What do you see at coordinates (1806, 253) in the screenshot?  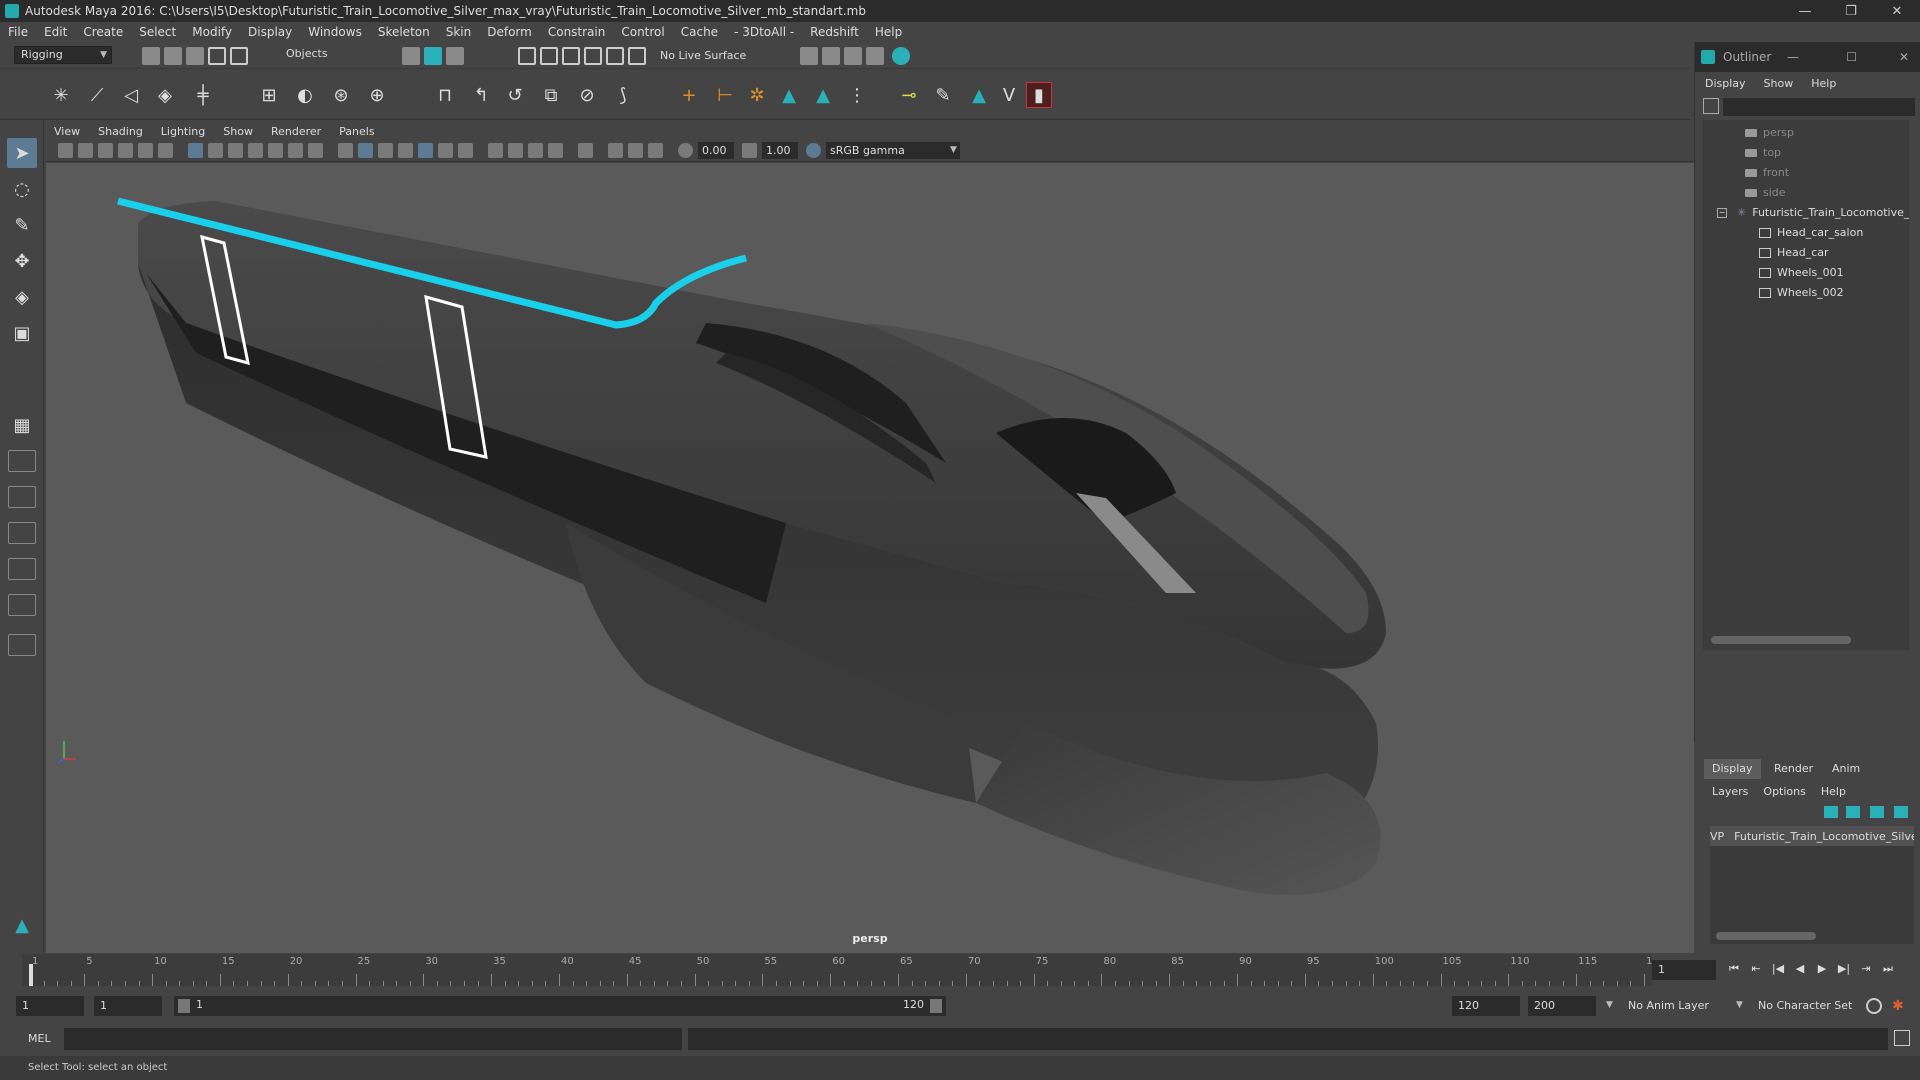 I see `outliner-item-head-car: Head_car` at bounding box center [1806, 253].